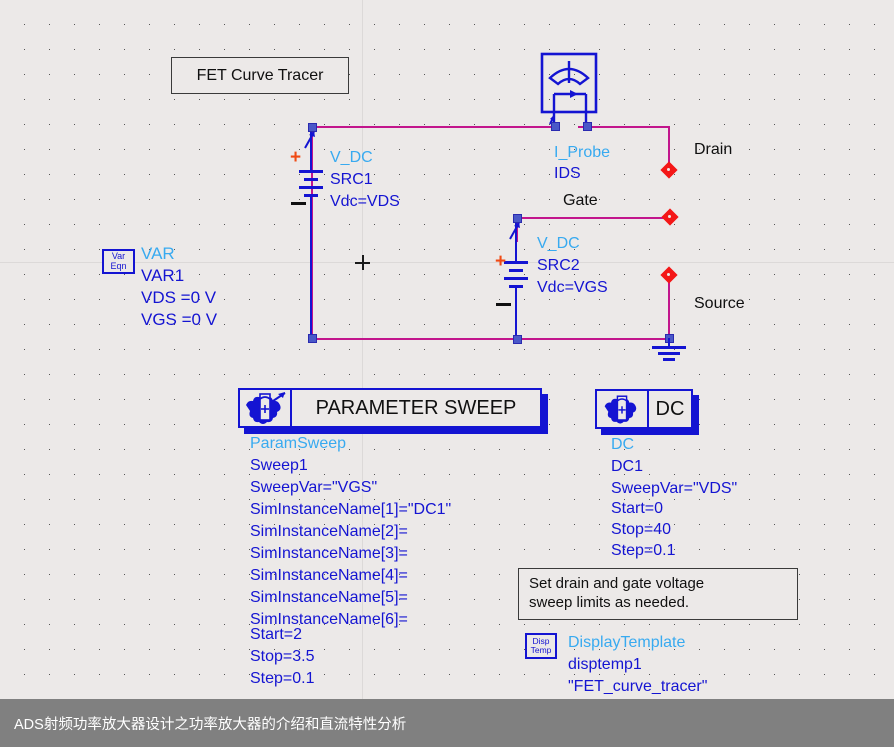 The height and width of the screenshot is (747, 894). I want to click on src2-symbol, so click(519, 279).